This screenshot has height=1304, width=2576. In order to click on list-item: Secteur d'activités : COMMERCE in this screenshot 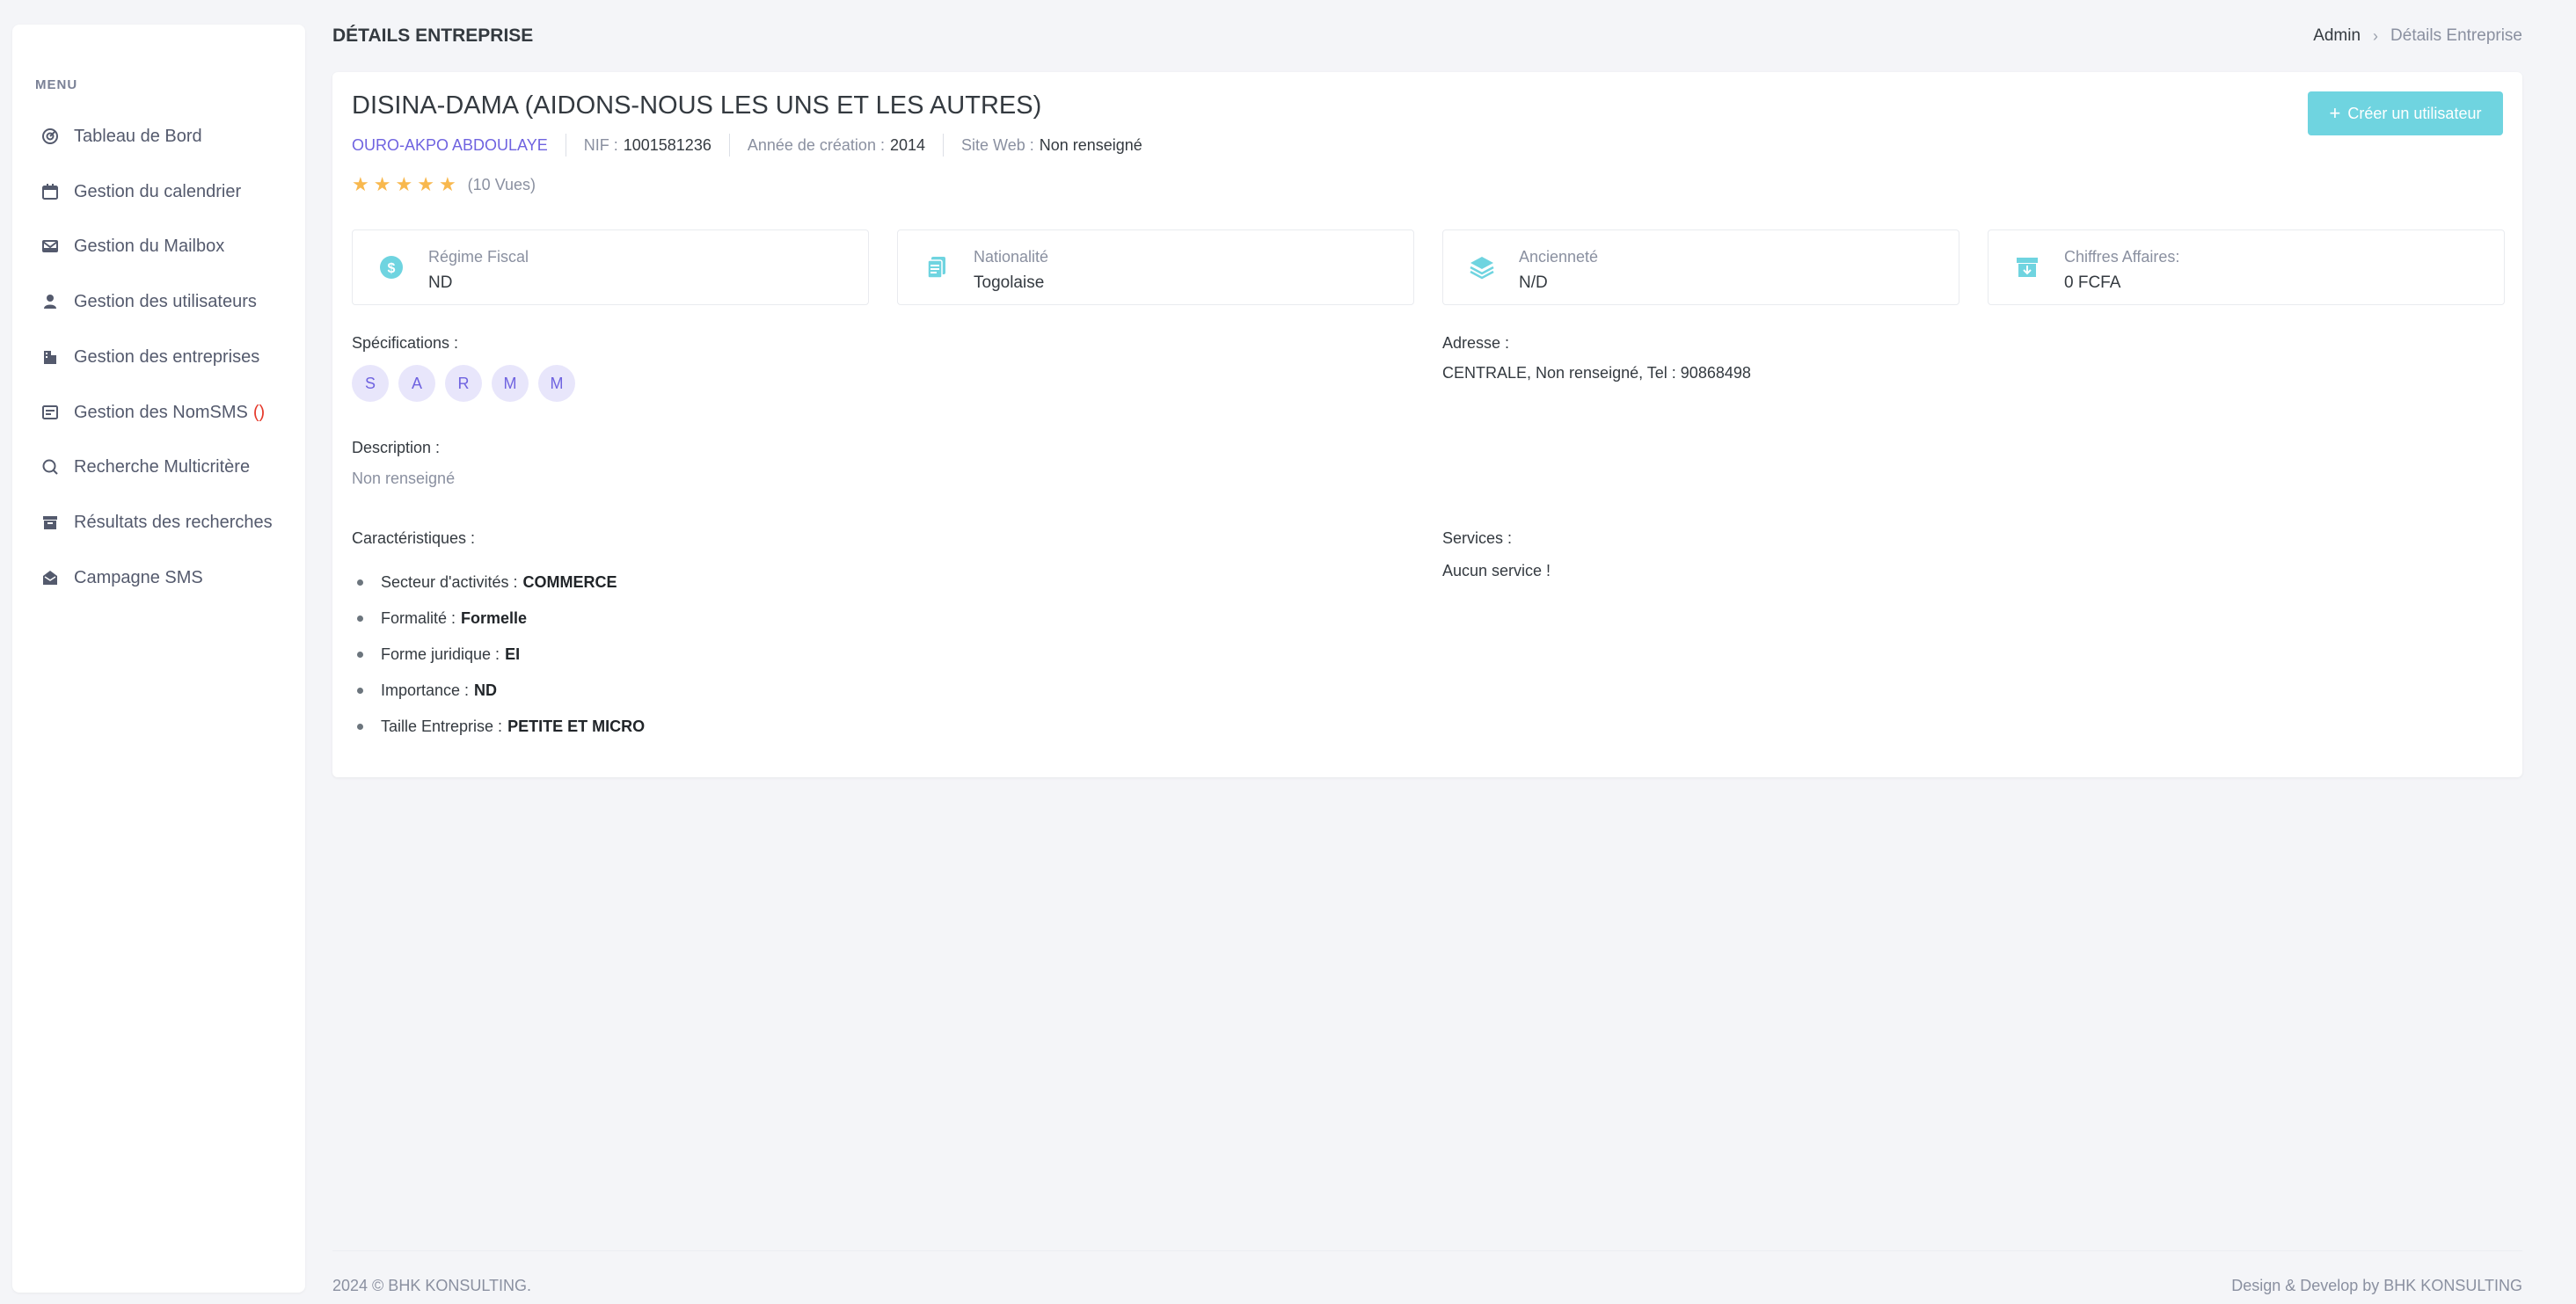, I will do `click(499, 583)`.